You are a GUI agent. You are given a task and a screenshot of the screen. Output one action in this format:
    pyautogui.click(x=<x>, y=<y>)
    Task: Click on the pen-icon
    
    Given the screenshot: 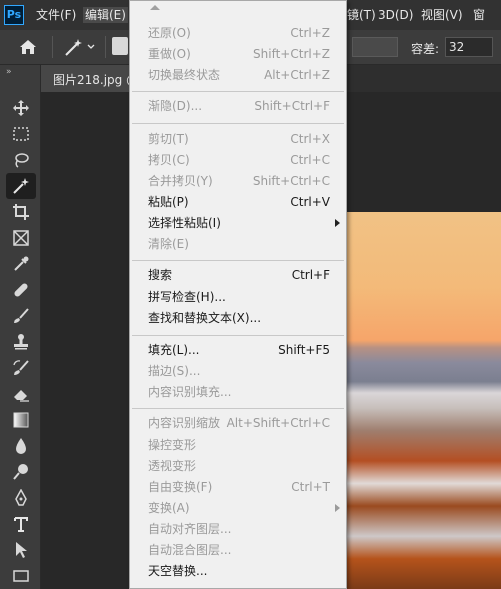 What is the action you would take?
    pyautogui.click(x=21, y=497)
    